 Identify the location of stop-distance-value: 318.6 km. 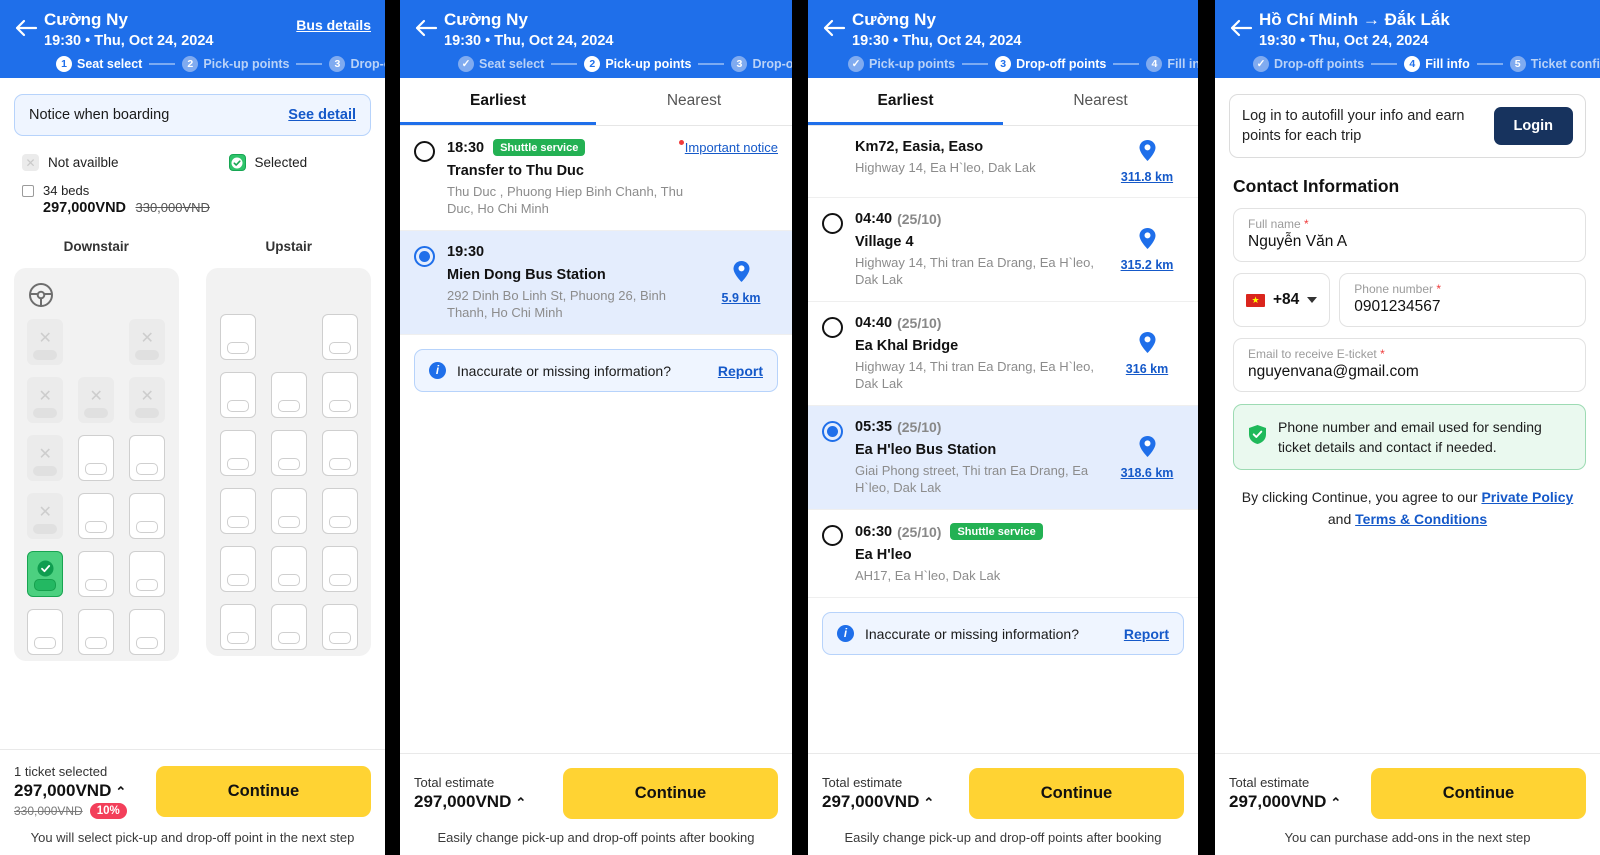
(1147, 473).